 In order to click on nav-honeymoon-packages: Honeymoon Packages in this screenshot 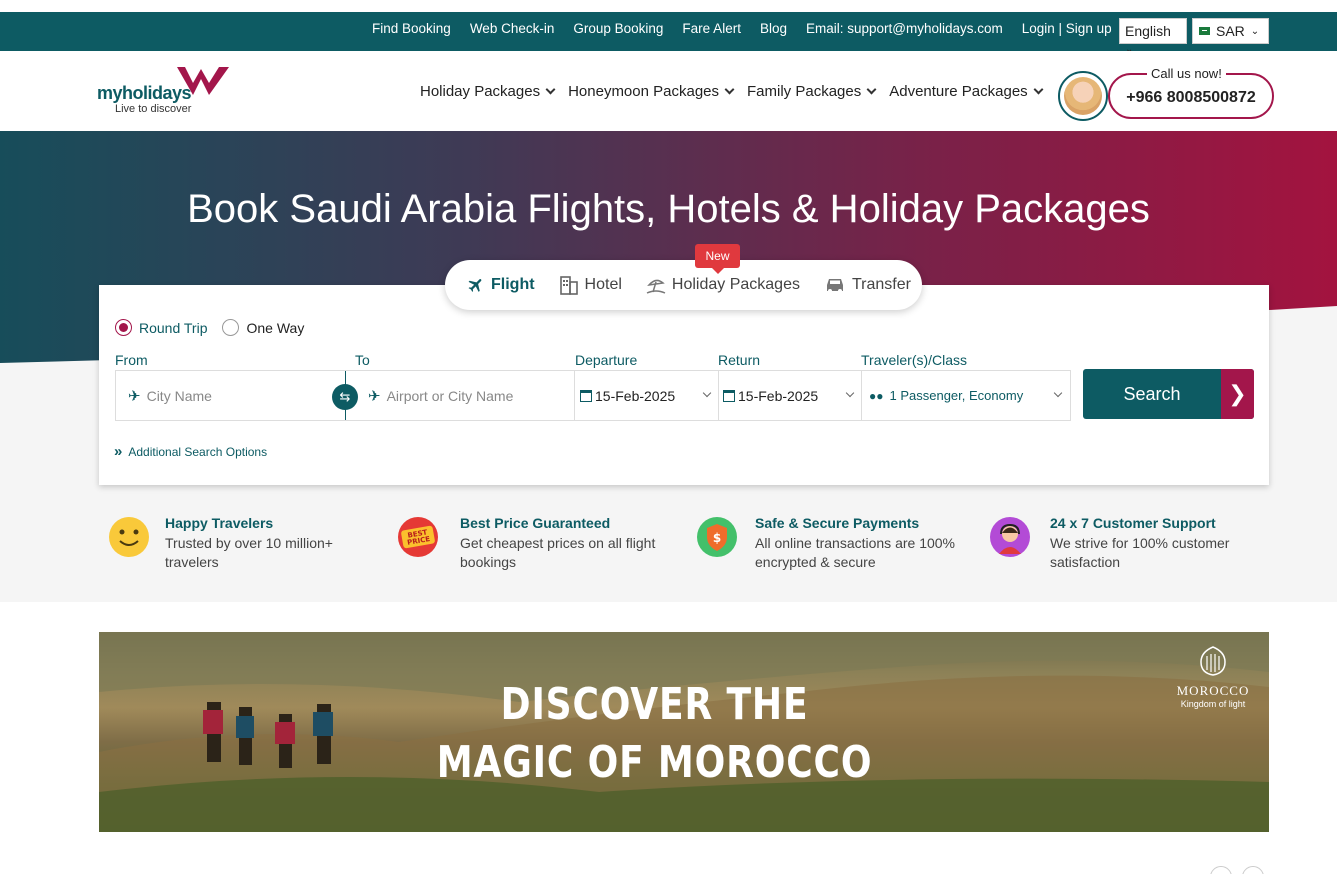, I will do `click(651, 91)`.